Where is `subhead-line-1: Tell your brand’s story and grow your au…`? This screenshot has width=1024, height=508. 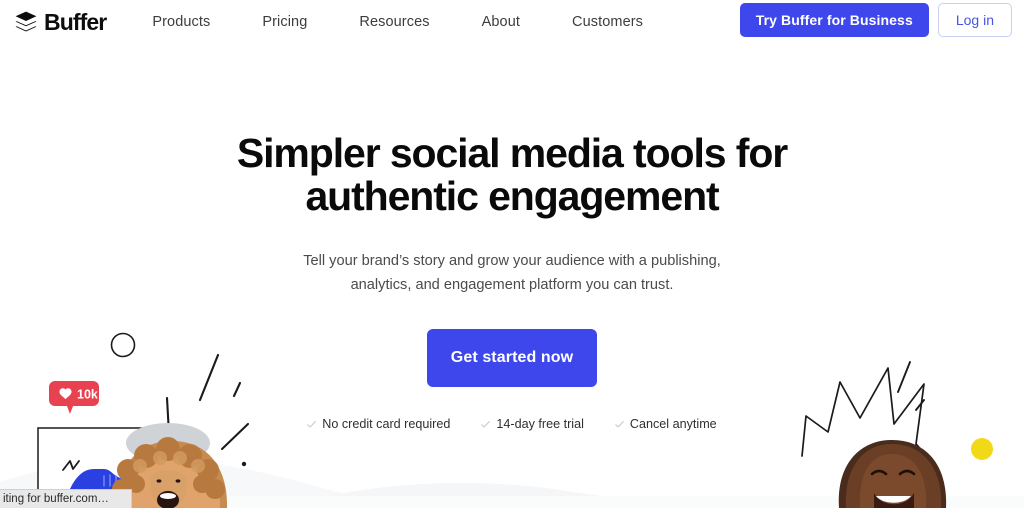 subhead-line-1: Tell your brand’s story and grow your au… is located at coordinates (512, 260).